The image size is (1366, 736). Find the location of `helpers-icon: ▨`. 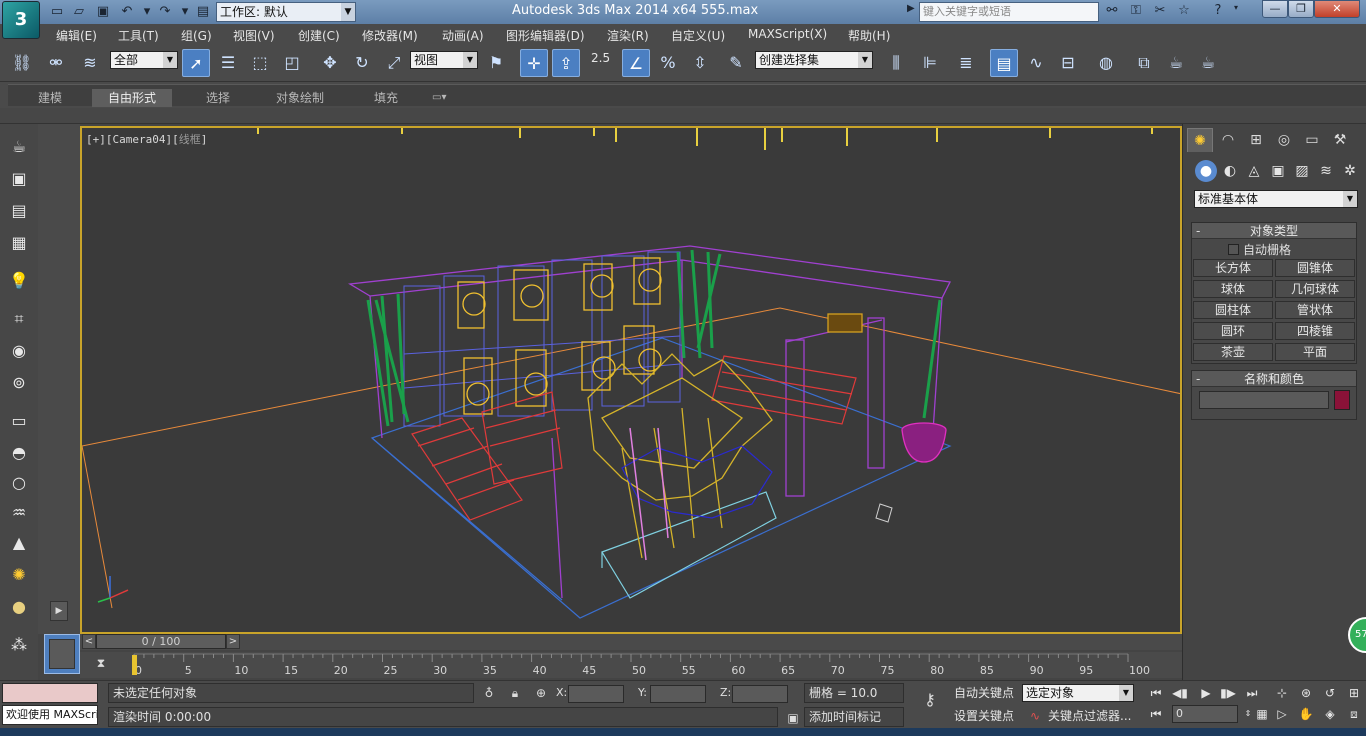

helpers-icon: ▨ is located at coordinates (1302, 171).